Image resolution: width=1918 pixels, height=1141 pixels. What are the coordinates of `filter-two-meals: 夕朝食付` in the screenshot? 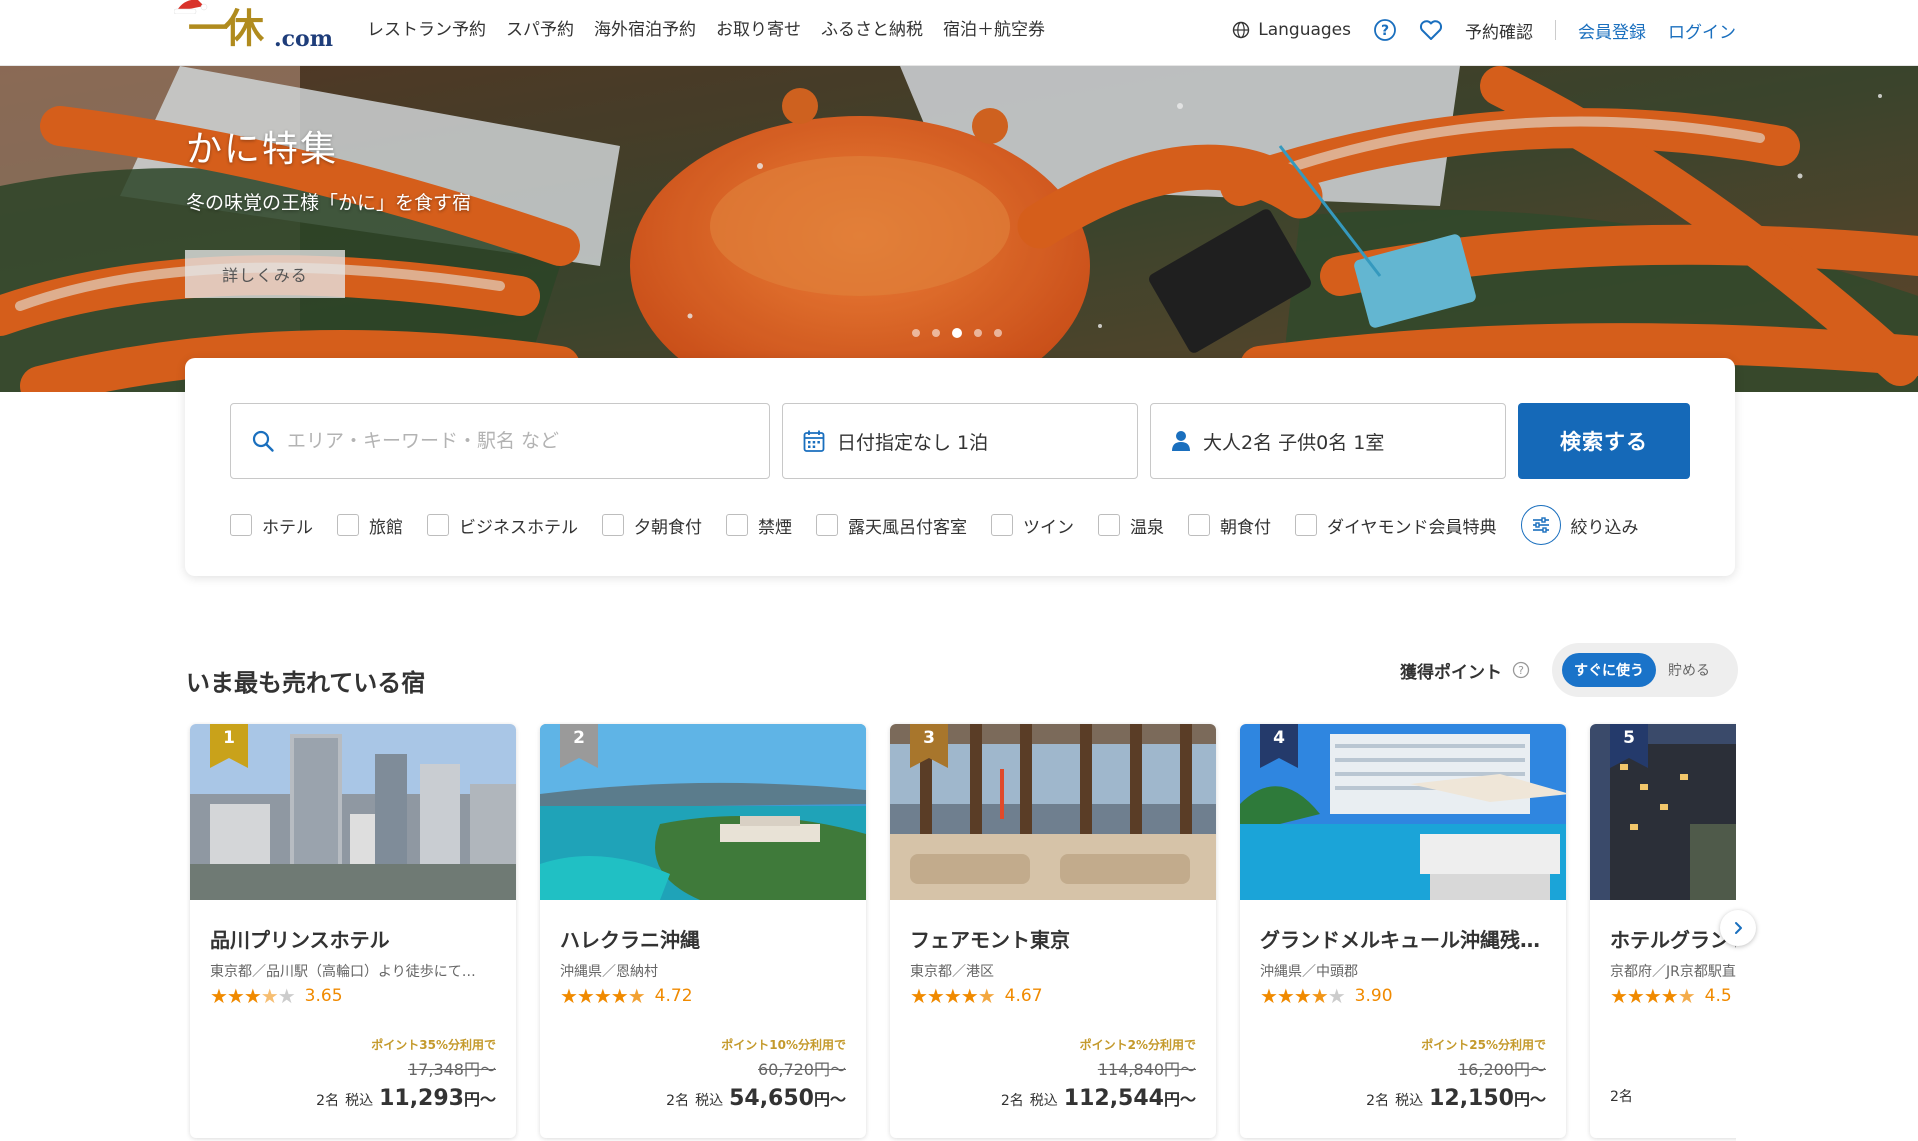 It's located at (652, 525).